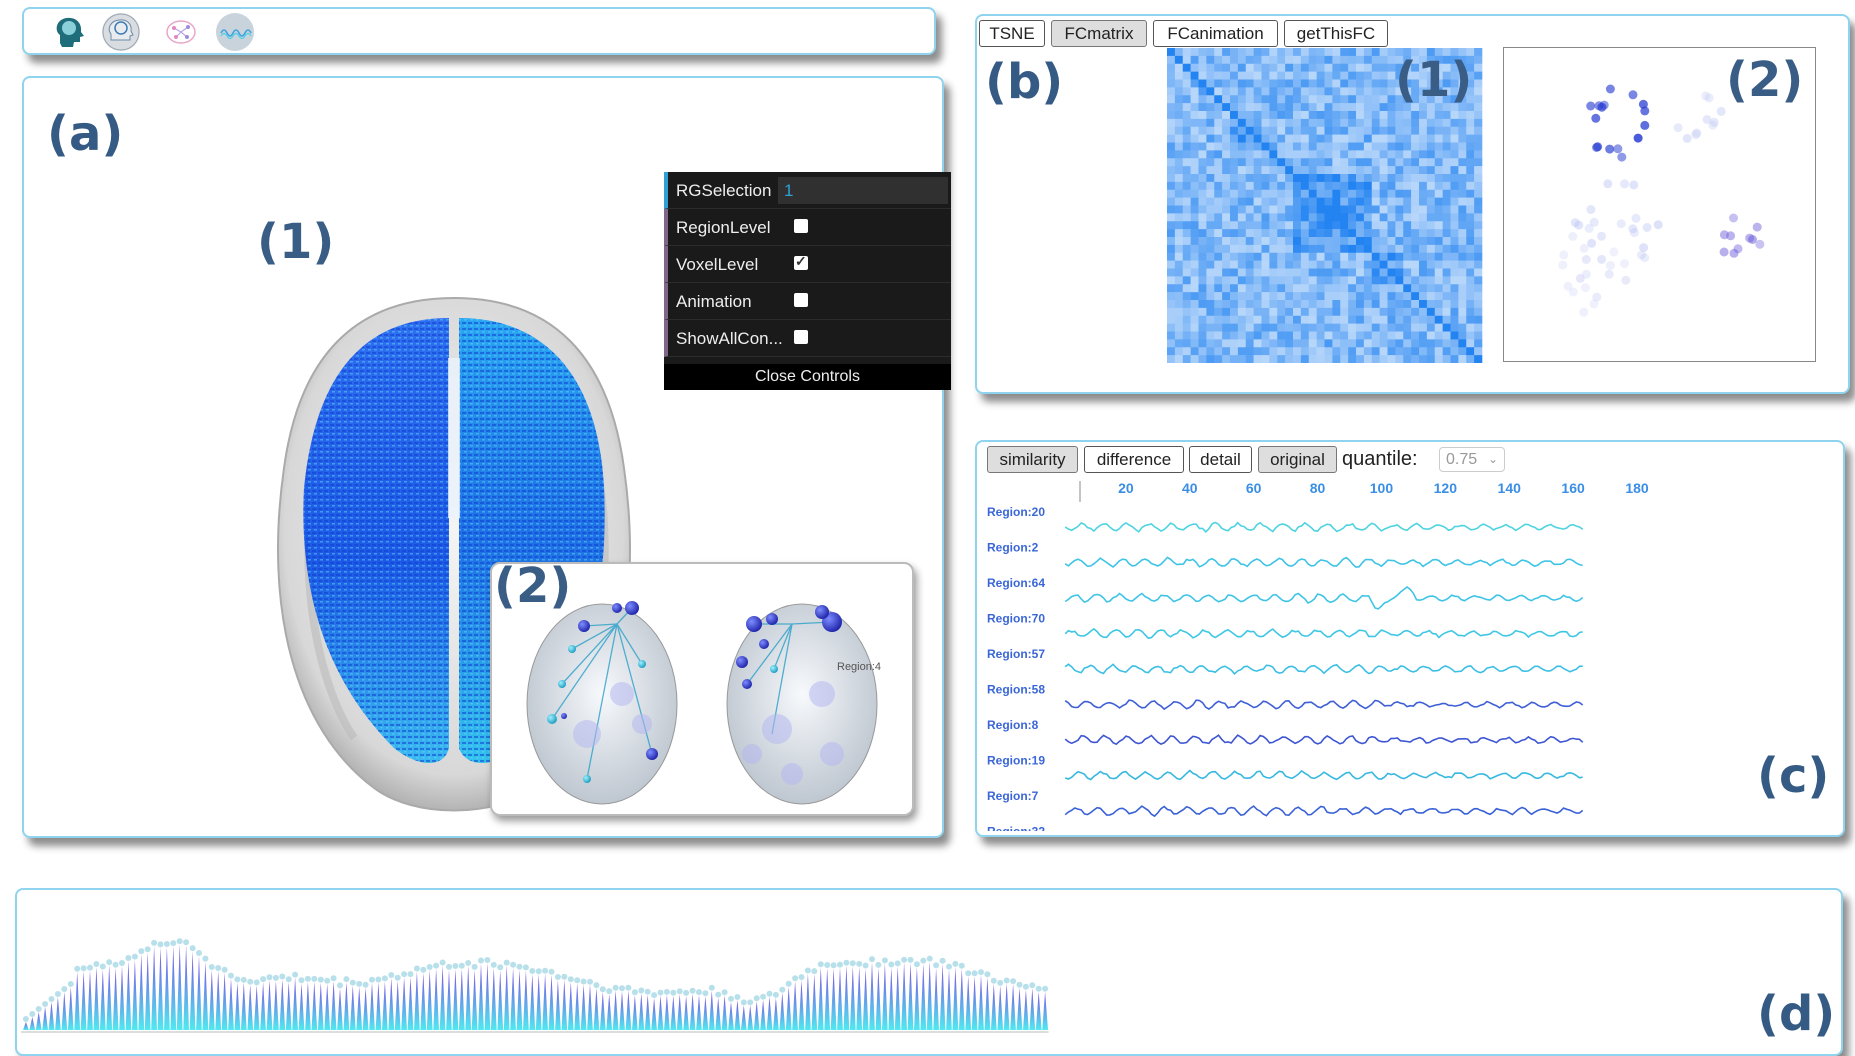 Image resolution: width=1855 pixels, height=1056 pixels. Describe the element at coordinates (1016, 761) in the screenshot. I see `region-label: Region:19` at that location.